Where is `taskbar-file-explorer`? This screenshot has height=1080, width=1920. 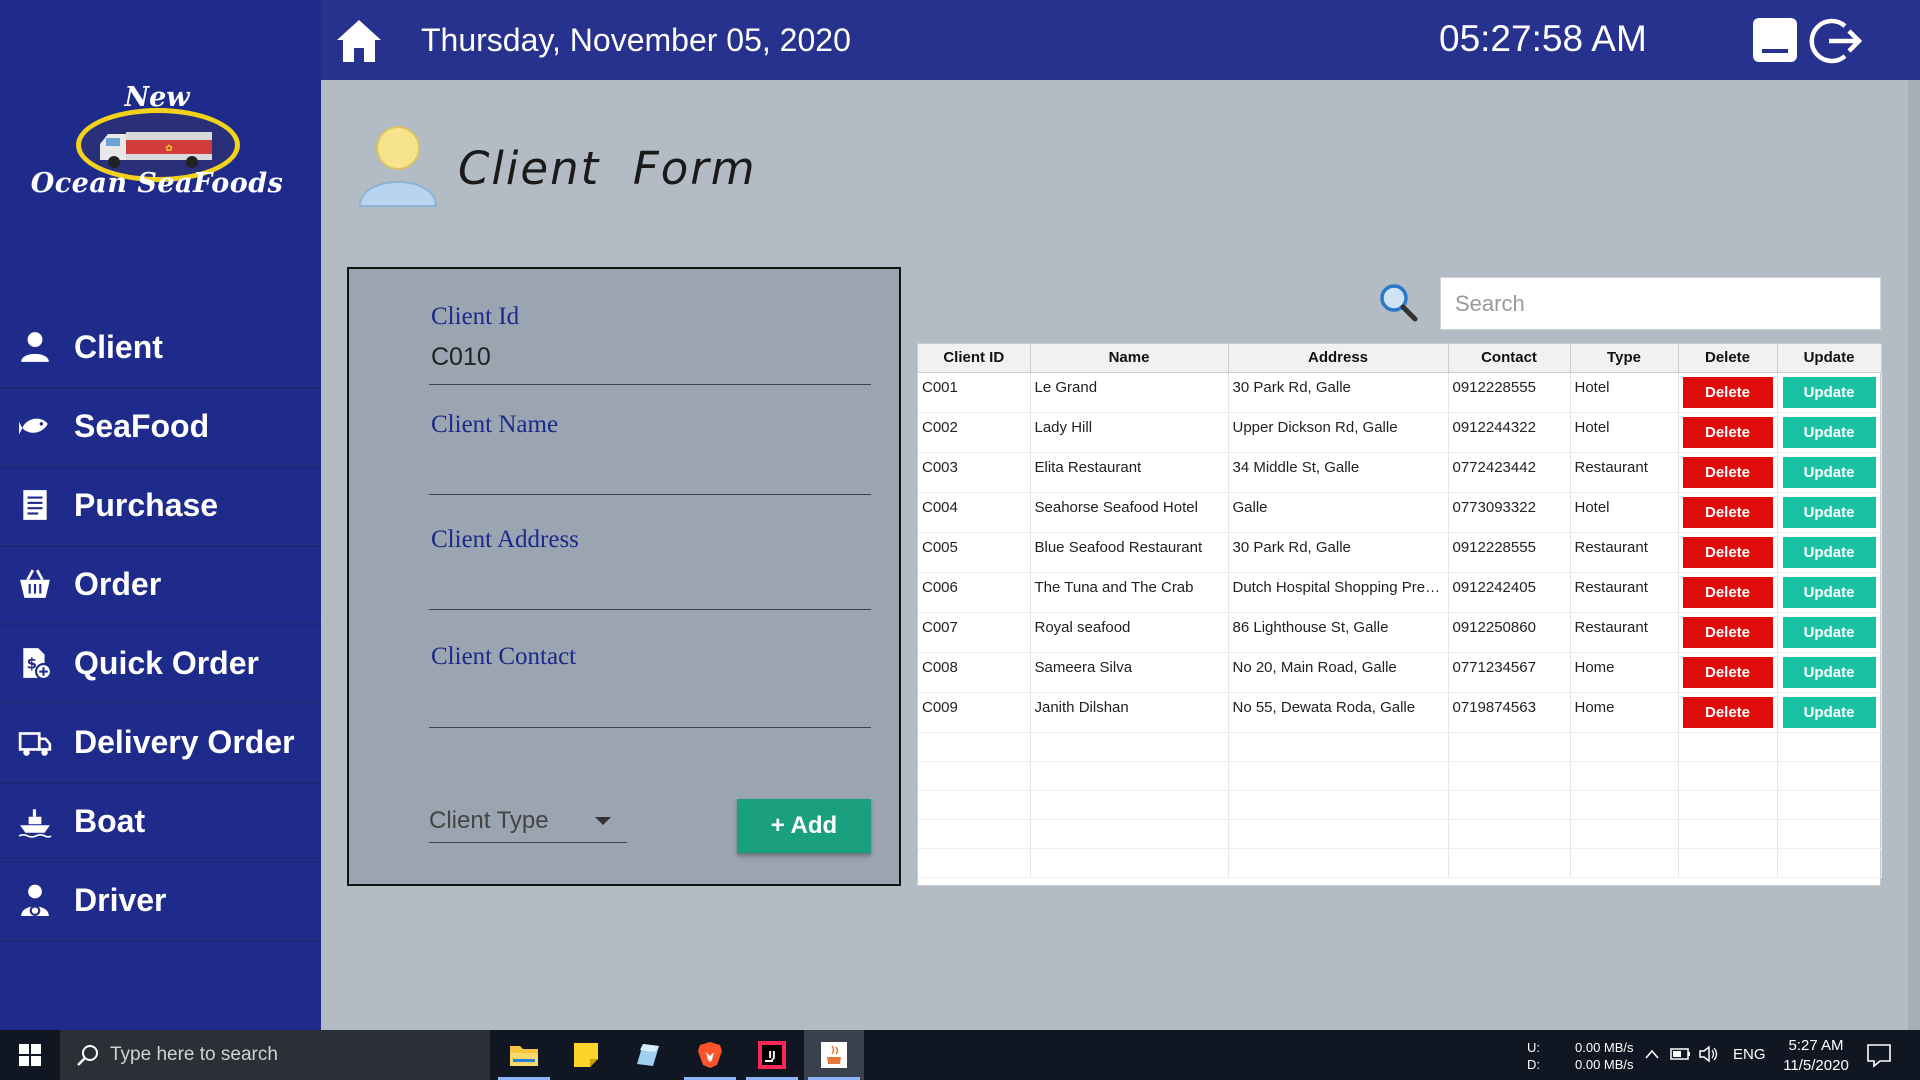 taskbar-file-explorer is located at coordinates (524, 1055).